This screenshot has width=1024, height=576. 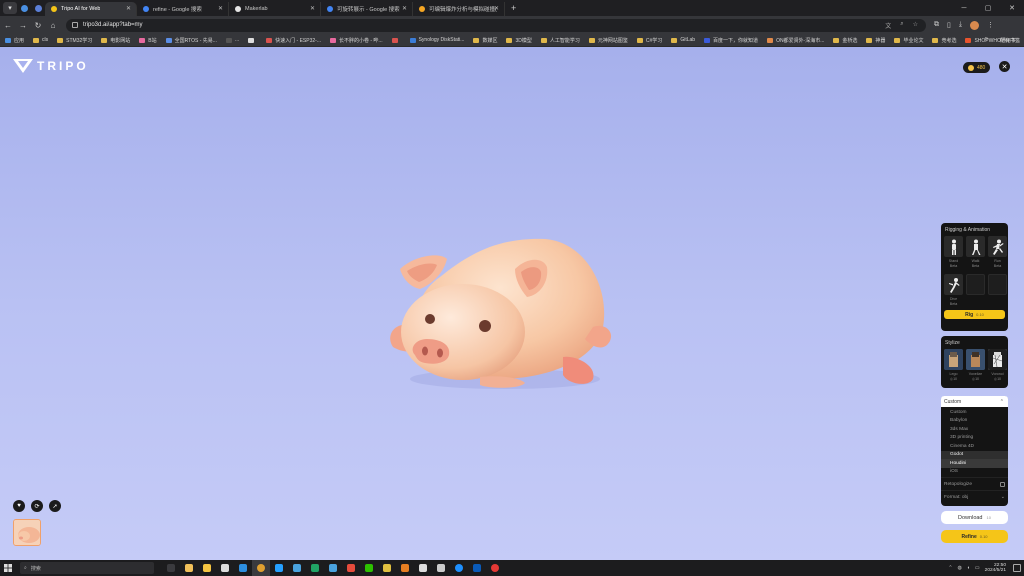 What do you see at coordinates (845, 40) in the screenshot?
I see `bookmark-item: 金桥选` at bounding box center [845, 40].